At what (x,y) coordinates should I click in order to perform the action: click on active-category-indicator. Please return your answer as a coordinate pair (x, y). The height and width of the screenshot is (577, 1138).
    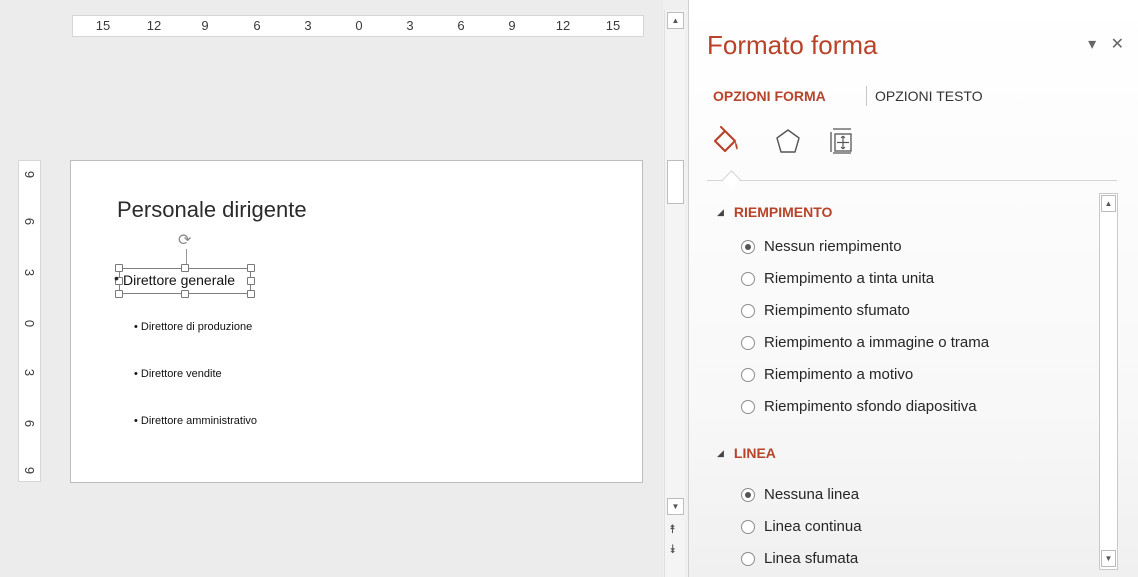
    Looking at the image, I should click on (731, 179).